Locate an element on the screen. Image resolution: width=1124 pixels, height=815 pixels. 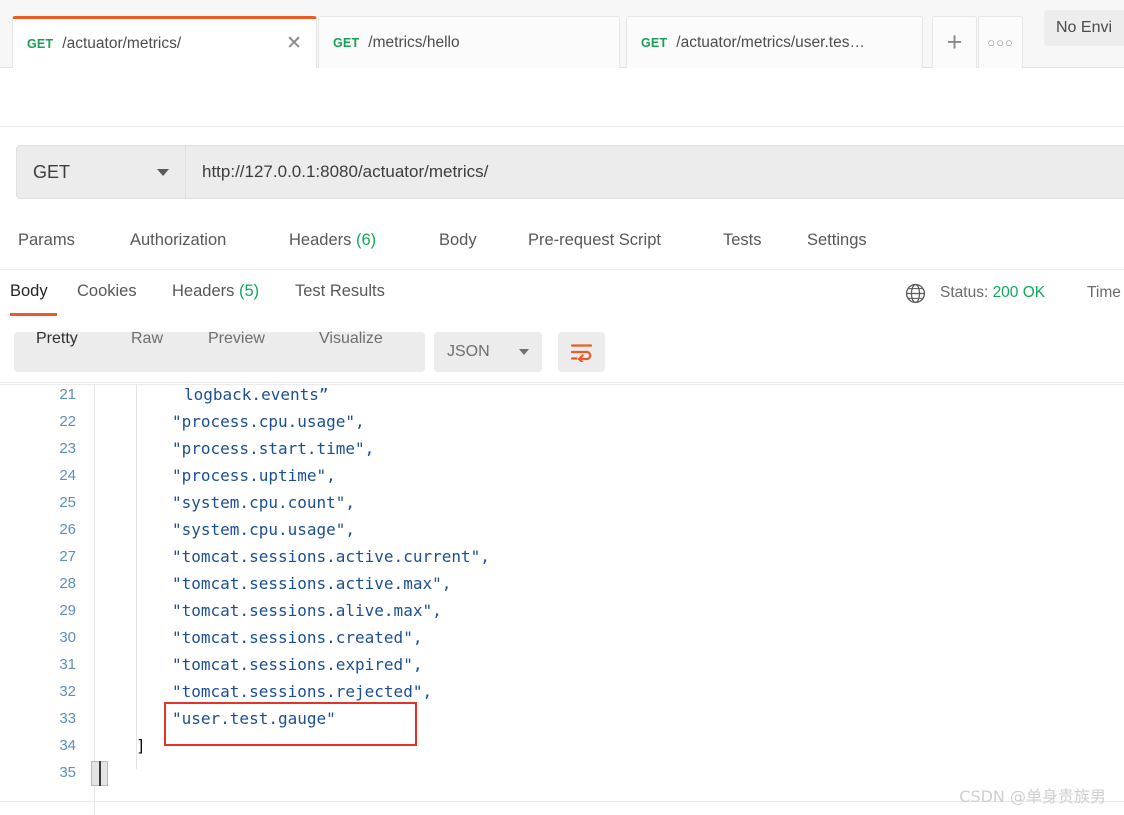
line-content: "system.cpu.count", is located at coordinates (264, 502).